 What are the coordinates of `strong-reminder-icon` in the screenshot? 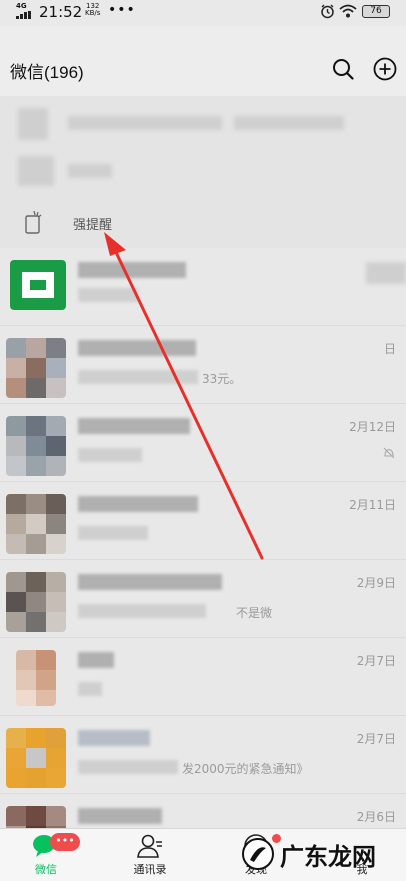 It's located at (33, 222).